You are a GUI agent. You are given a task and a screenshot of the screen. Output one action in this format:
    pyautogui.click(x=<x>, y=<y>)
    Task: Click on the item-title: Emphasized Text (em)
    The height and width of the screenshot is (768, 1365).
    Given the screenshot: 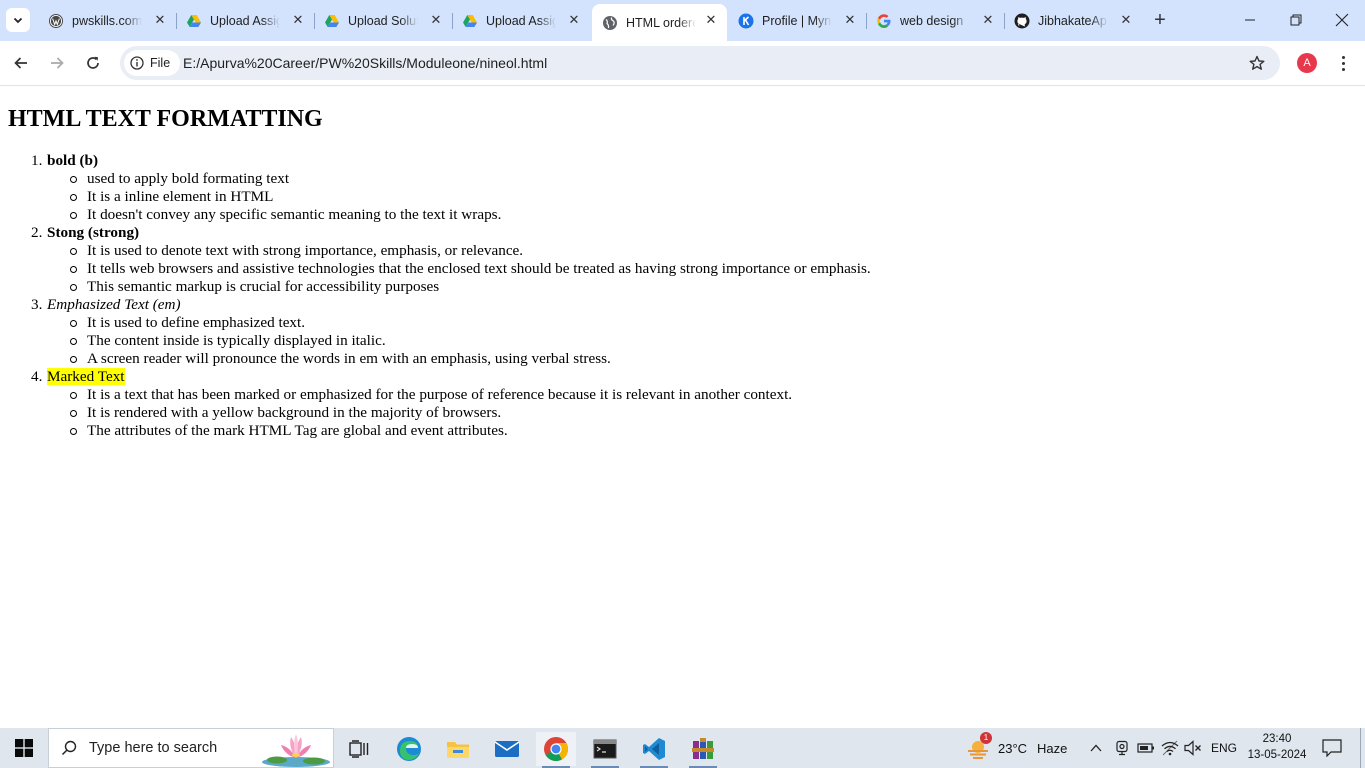 What is the action you would take?
    pyautogui.click(x=114, y=304)
    